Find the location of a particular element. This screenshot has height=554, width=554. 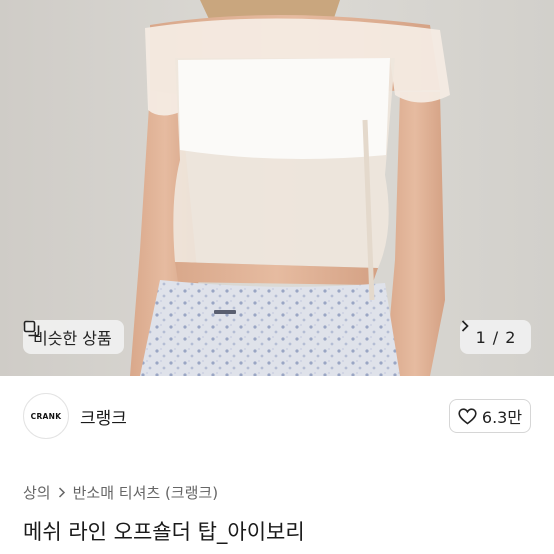

pager-total: 2 is located at coordinates (510, 337).